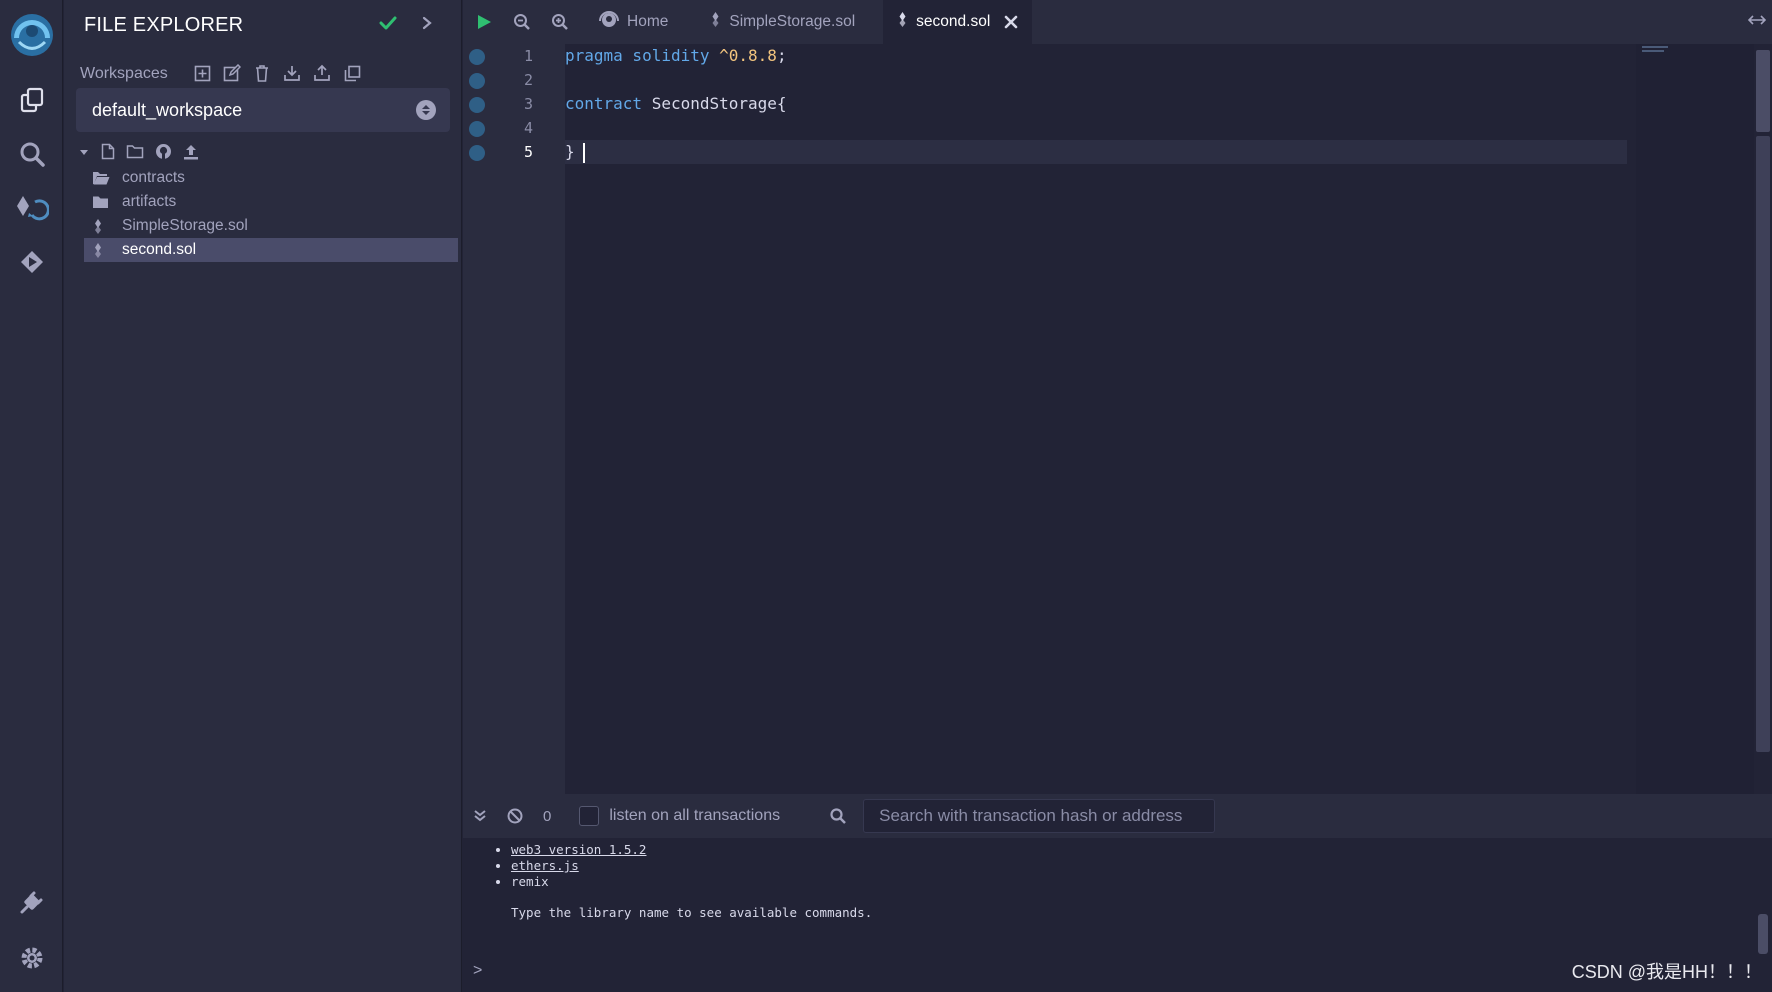  I want to click on delete-workspace-icon, so click(262, 73).